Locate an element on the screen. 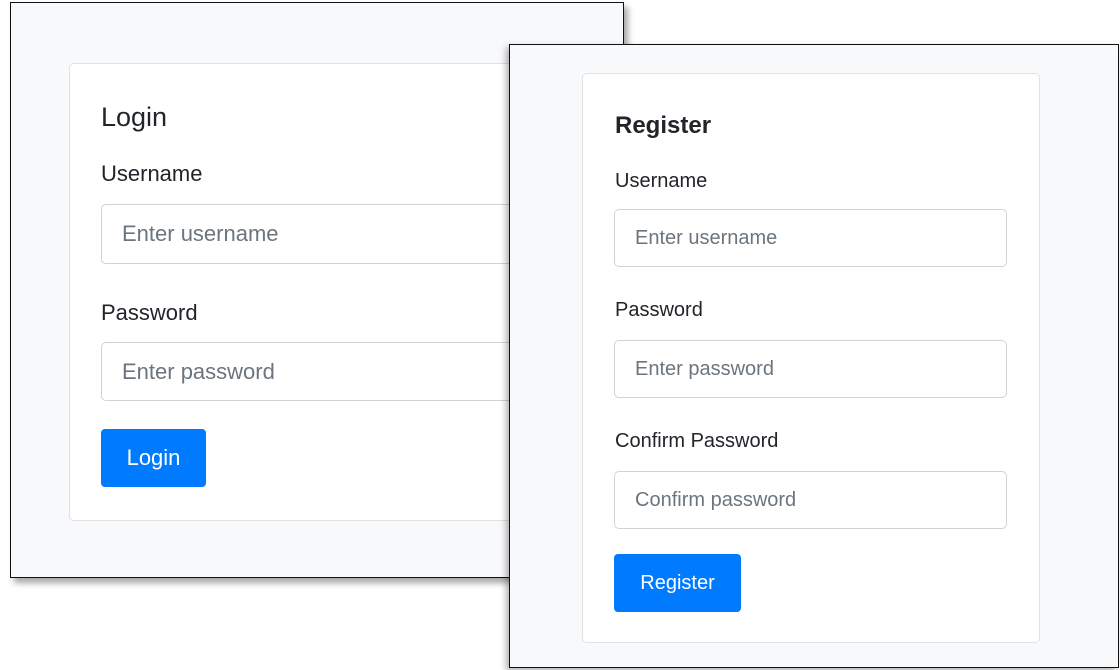 This screenshot has height=670, width=1120. register-username-input is located at coordinates (810, 238).